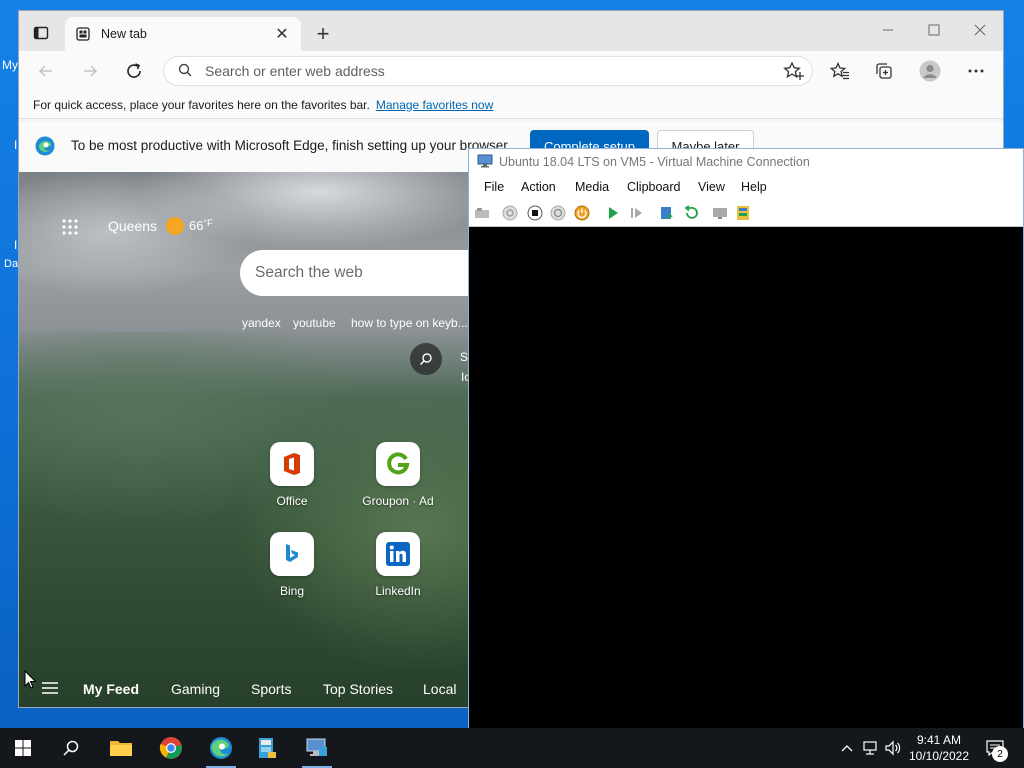 This screenshot has width=1024, height=768. Describe the element at coordinates (485, 162) in the screenshot. I see `vm-monitor-icon` at that location.